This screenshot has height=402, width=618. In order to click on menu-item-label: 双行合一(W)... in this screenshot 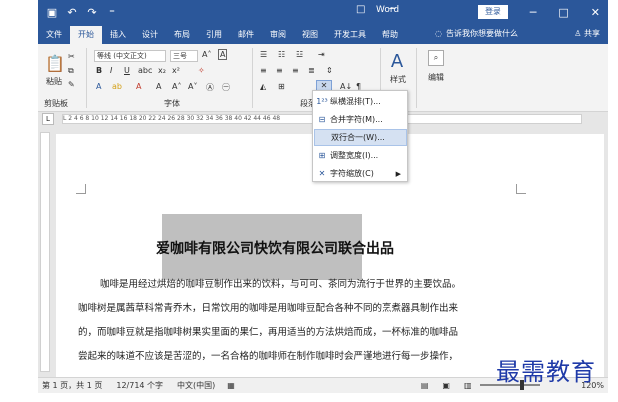, I will do `click(358, 137)`.